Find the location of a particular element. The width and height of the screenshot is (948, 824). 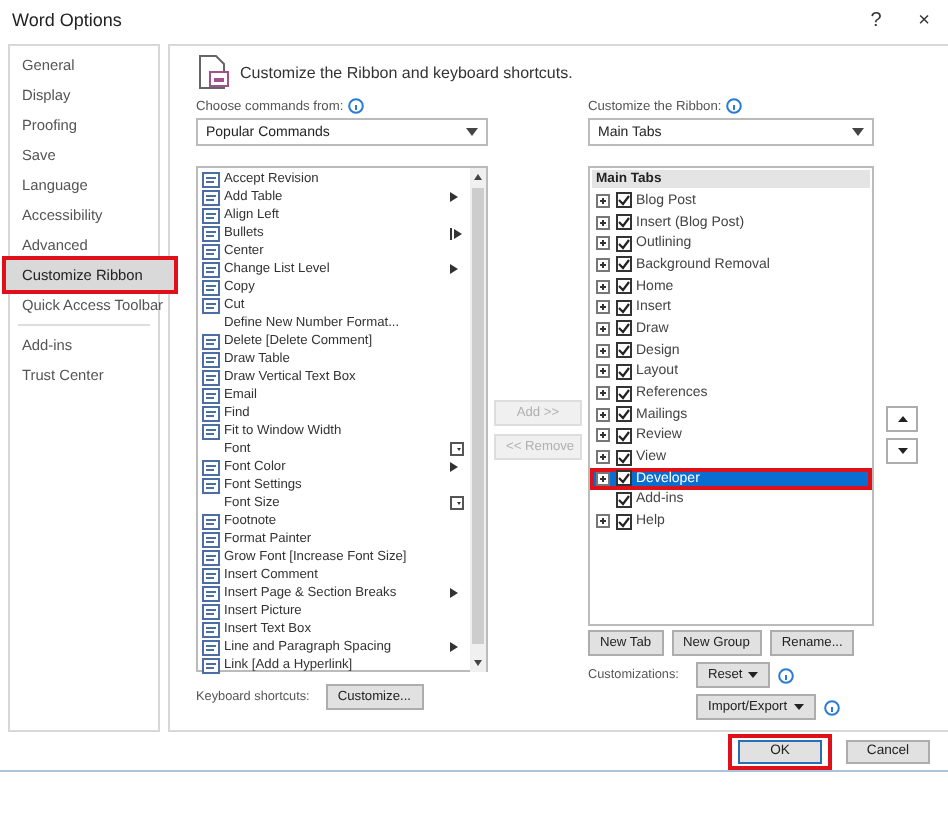

up-arrow-icon is located at coordinates (902, 419).